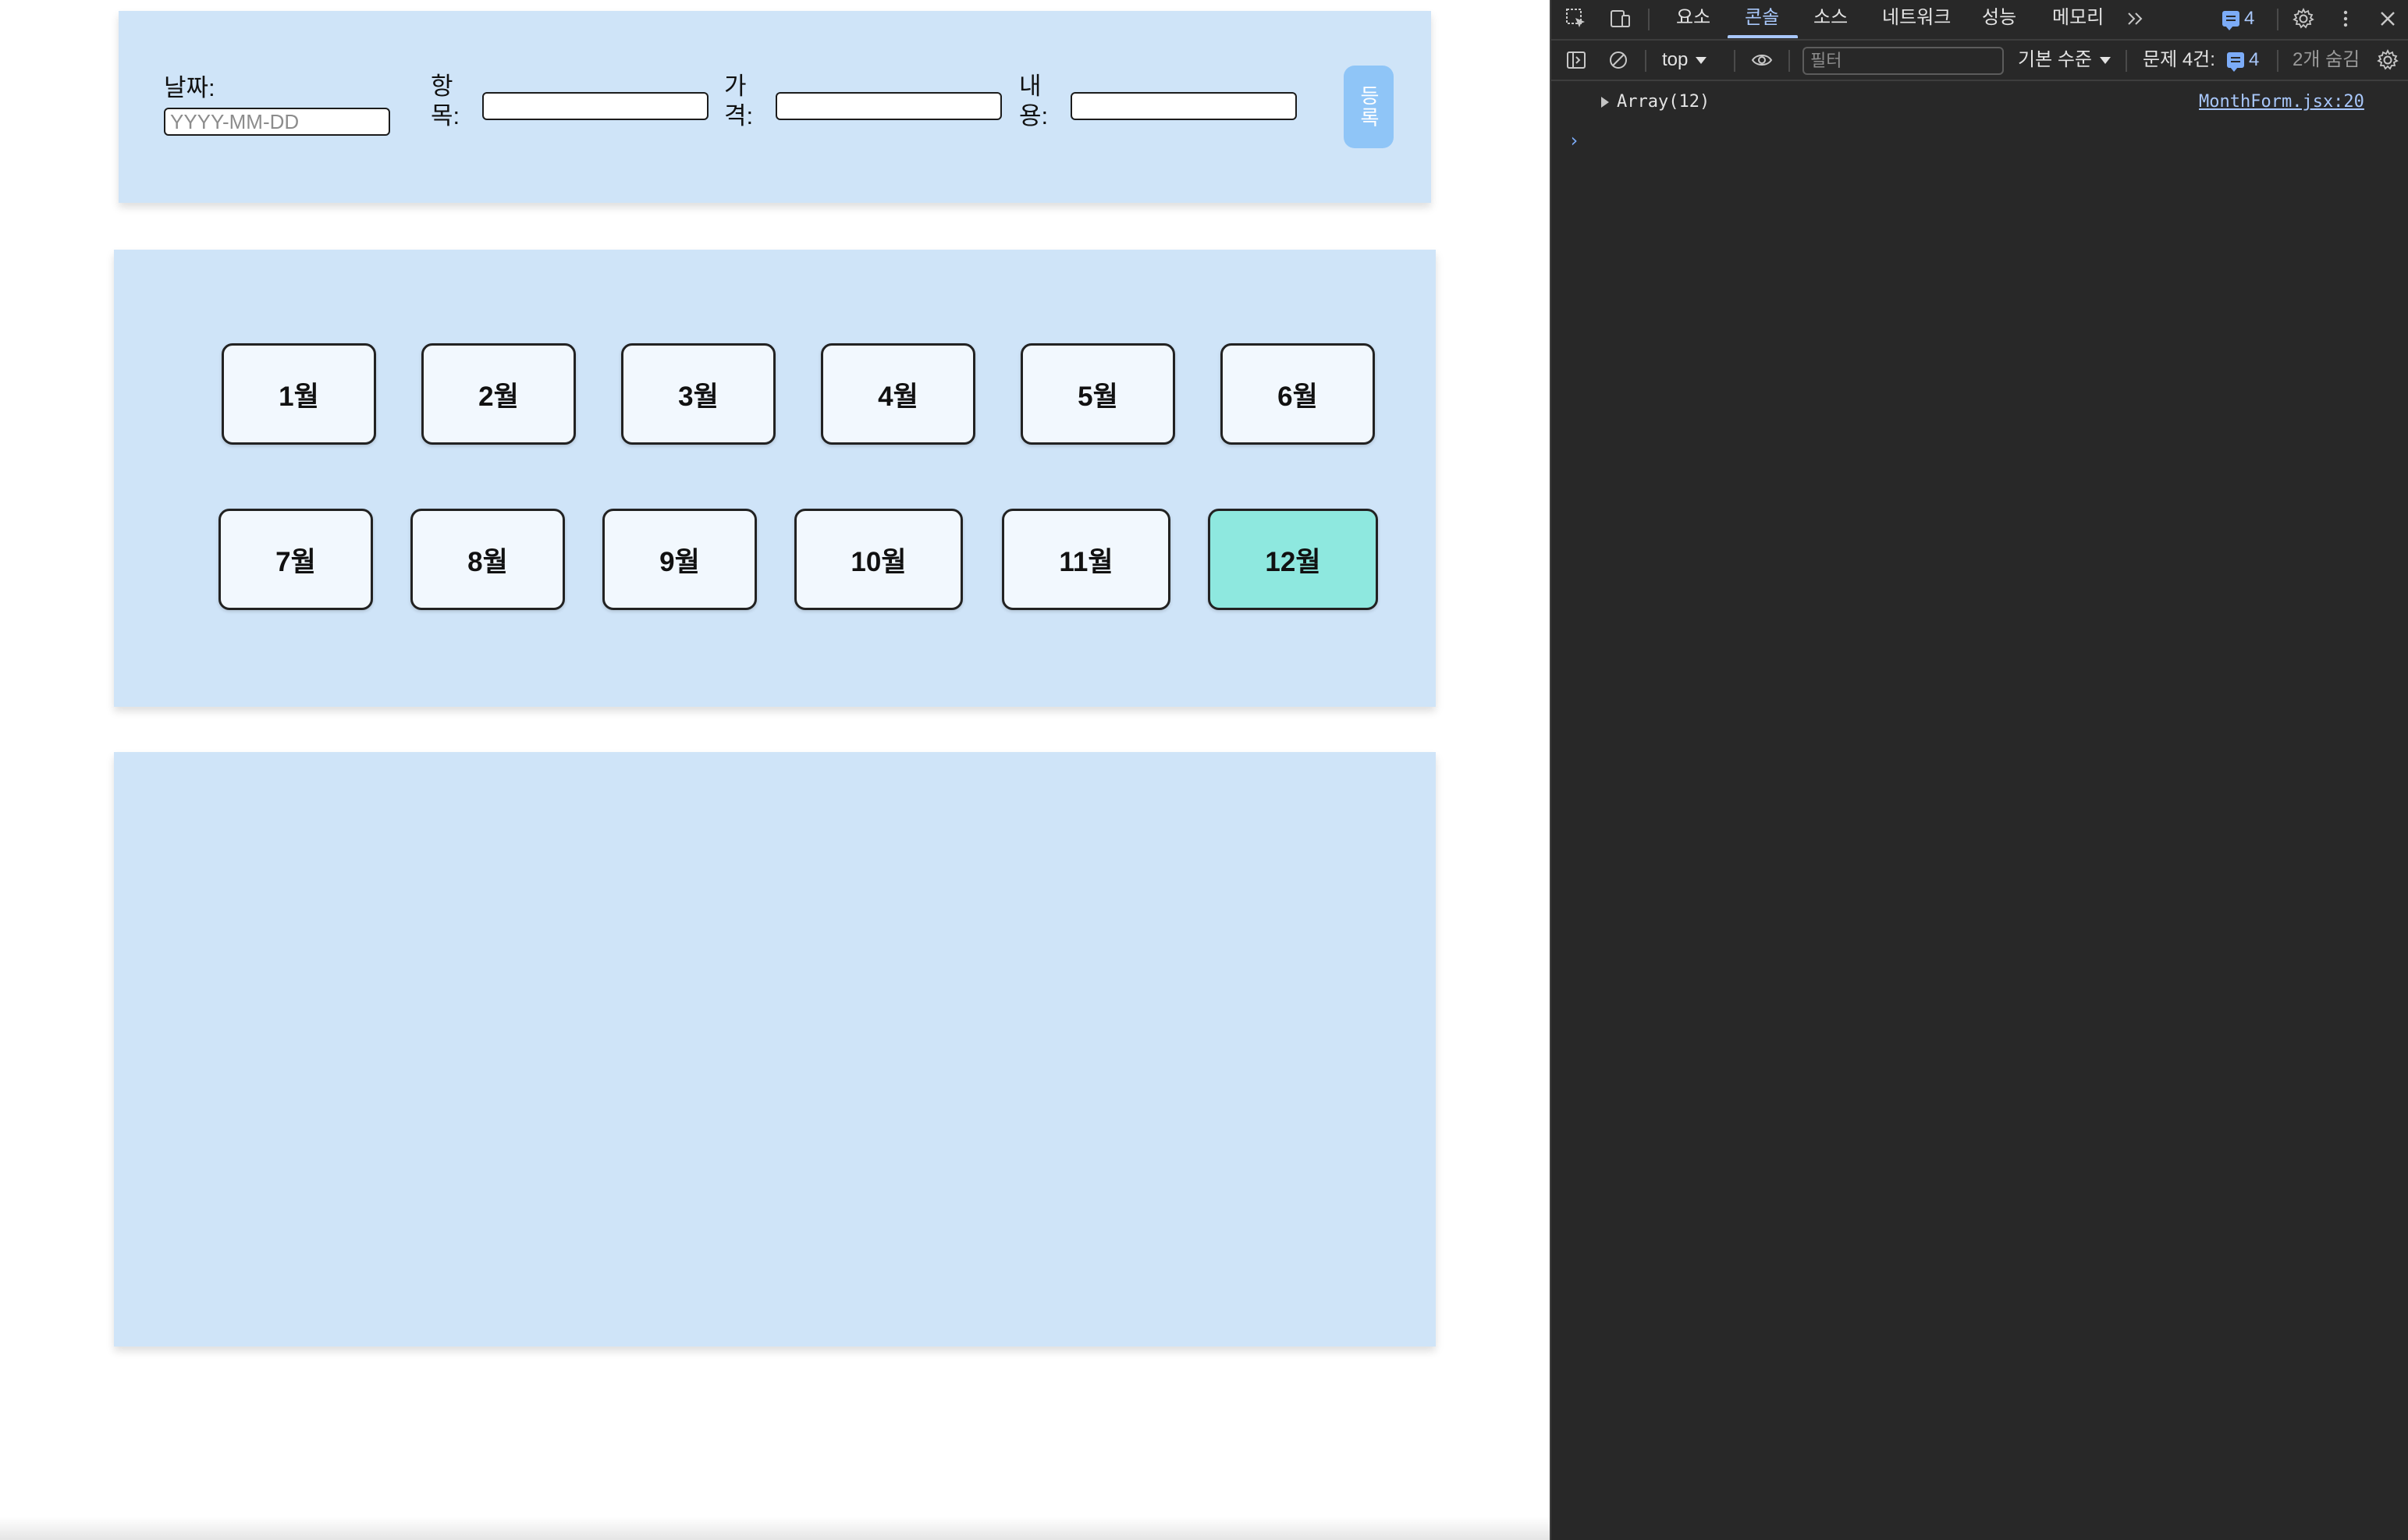 This screenshot has width=2408, height=1540. What do you see at coordinates (2326, 59) in the screenshot?
I see `hidden-messages-count: 2개 숨김` at bounding box center [2326, 59].